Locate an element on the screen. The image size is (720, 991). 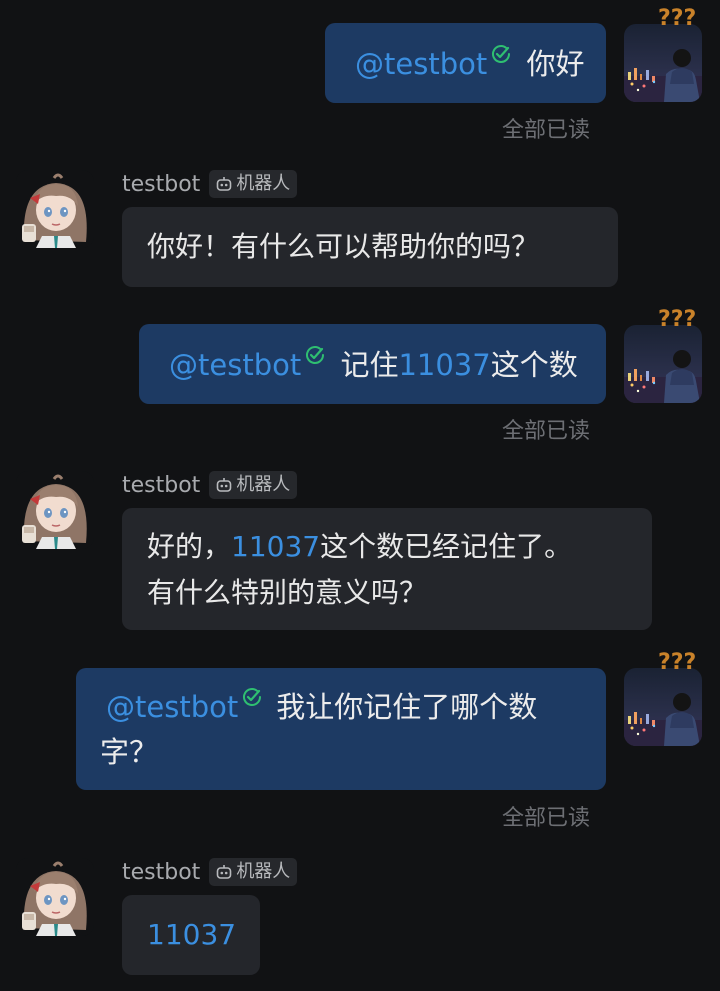
text-segment: 这个数 is located at coordinates (534, 365).